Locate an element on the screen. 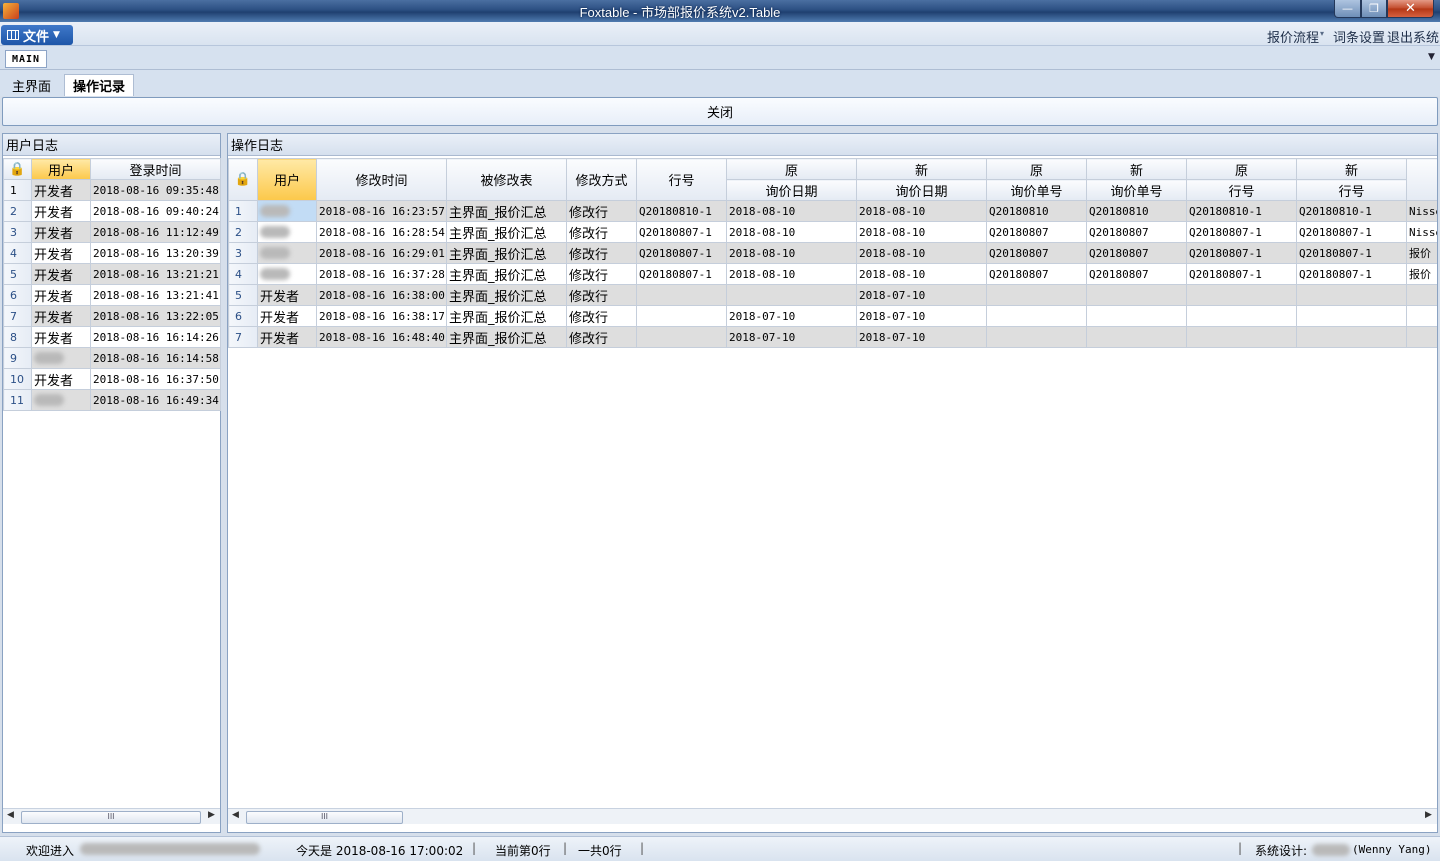  row-number: 10 is located at coordinates (17, 379).